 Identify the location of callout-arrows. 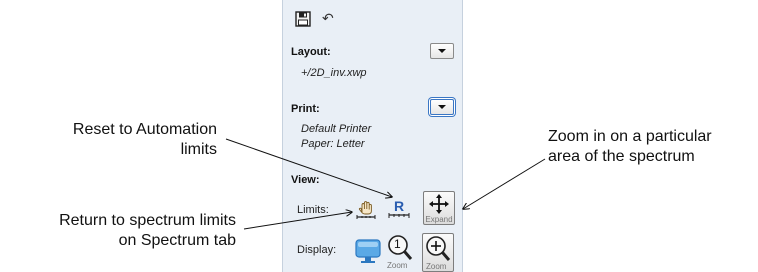
(385, 184).